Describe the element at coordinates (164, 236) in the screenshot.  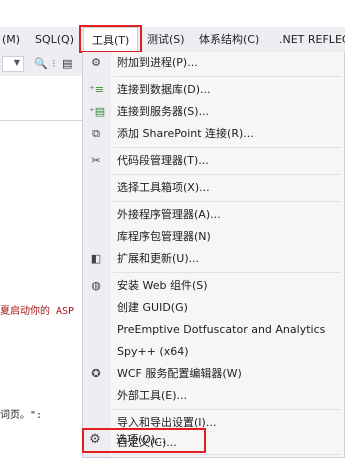
I see `menu-item-label: 库程序包管理器(N)` at that location.